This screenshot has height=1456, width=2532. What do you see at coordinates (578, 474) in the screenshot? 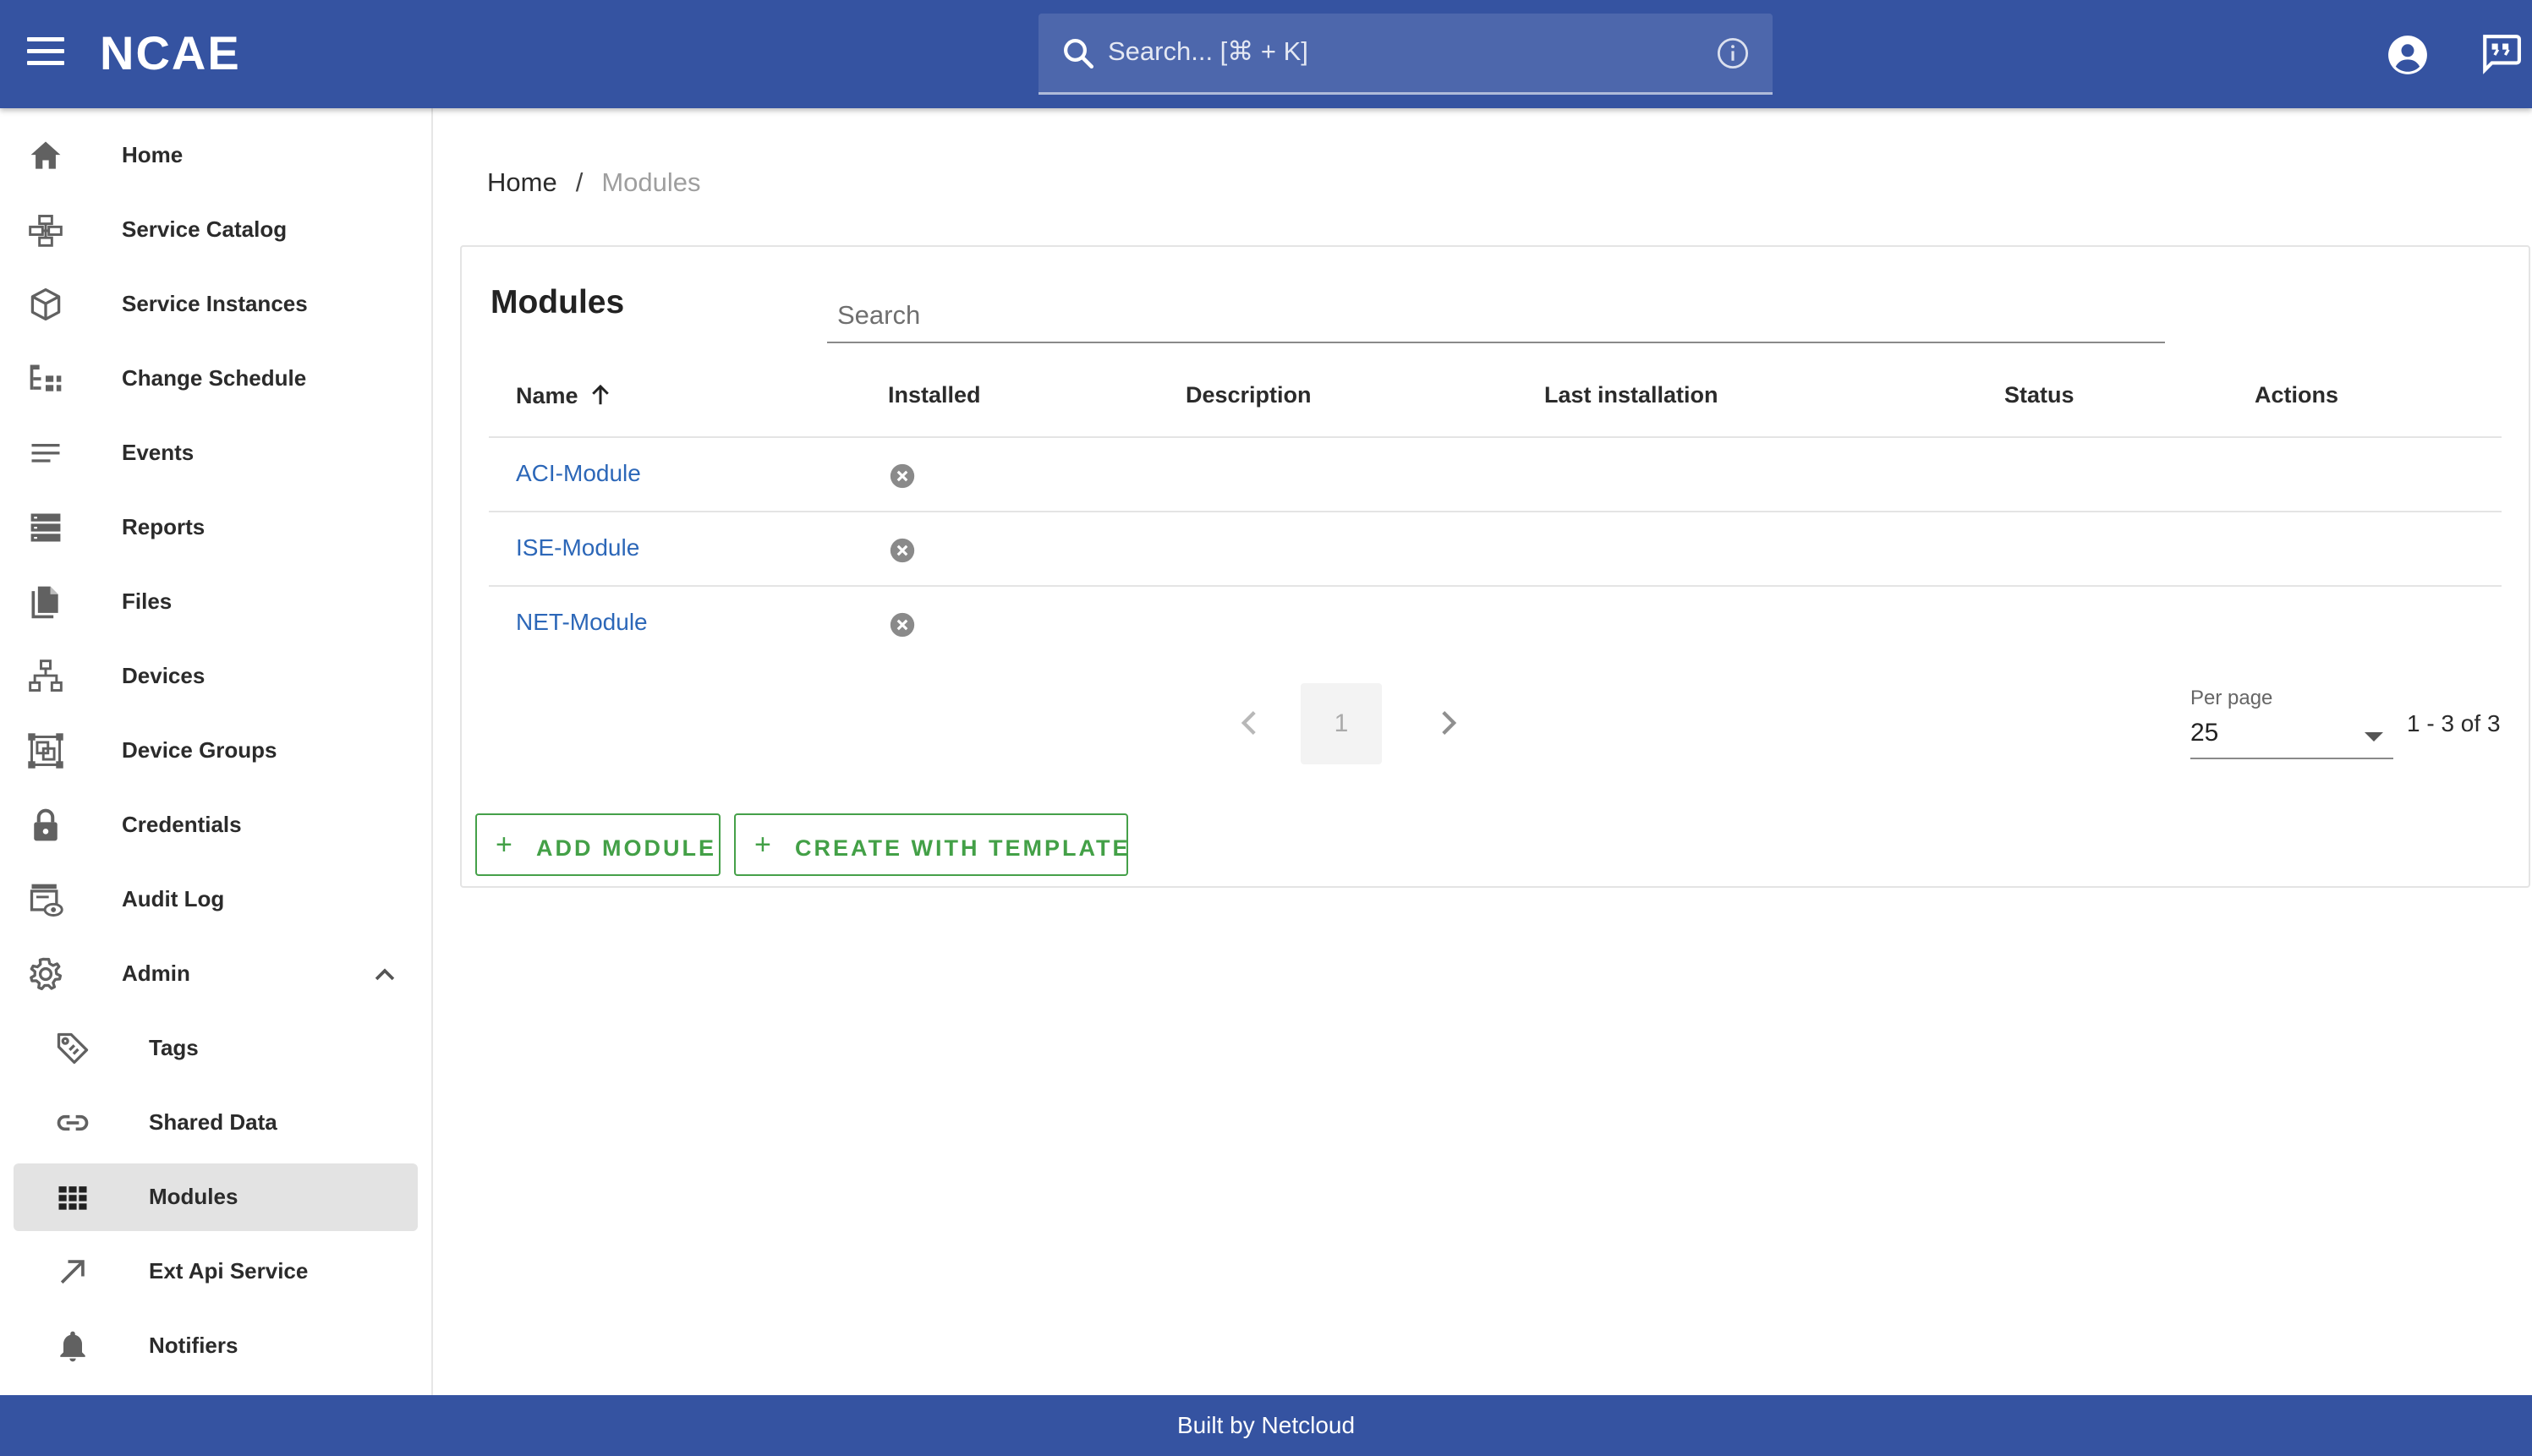
I see `module-name-link: ACI-Module` at bounding box center [578, 474].